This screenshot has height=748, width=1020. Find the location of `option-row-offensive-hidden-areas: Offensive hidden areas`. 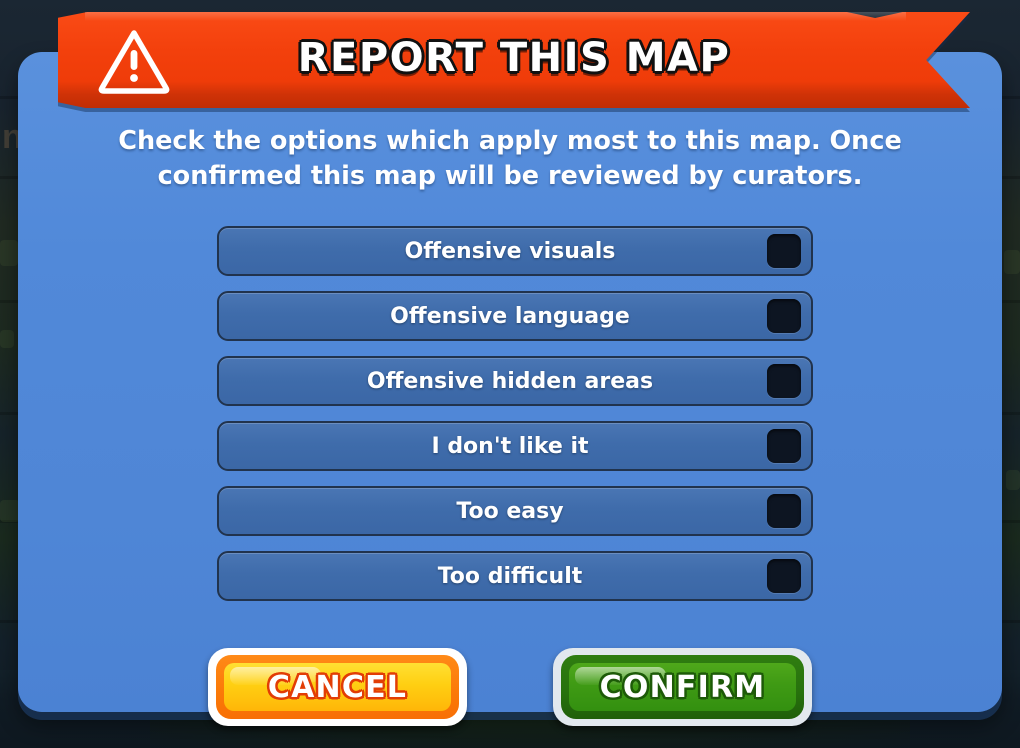

option-row-offensive-hidden-areas: Offensive hidden areas is located at coordinates (515, 381).